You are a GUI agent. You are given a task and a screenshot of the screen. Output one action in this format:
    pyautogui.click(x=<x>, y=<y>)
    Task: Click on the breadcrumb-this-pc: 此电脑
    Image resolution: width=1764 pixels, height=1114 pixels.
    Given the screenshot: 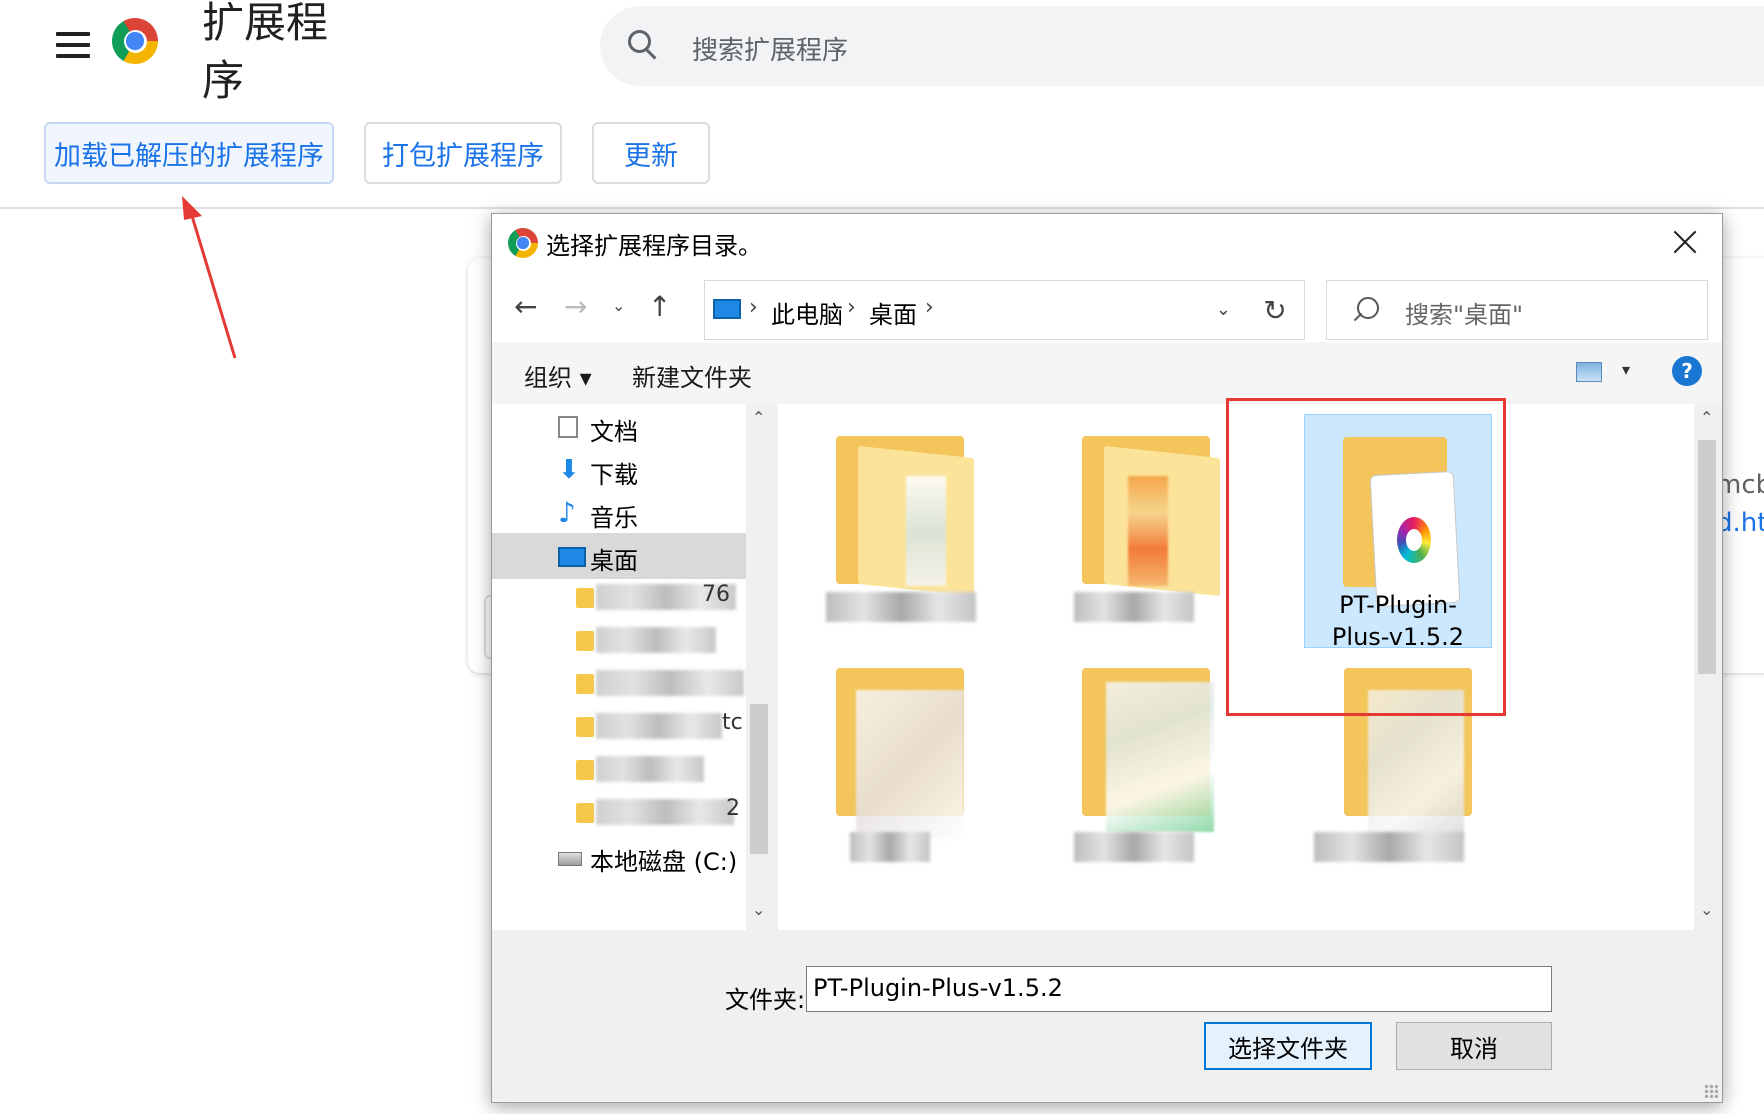 What is the action you would take?
    pyautogui.click(x=807, y=312)
    